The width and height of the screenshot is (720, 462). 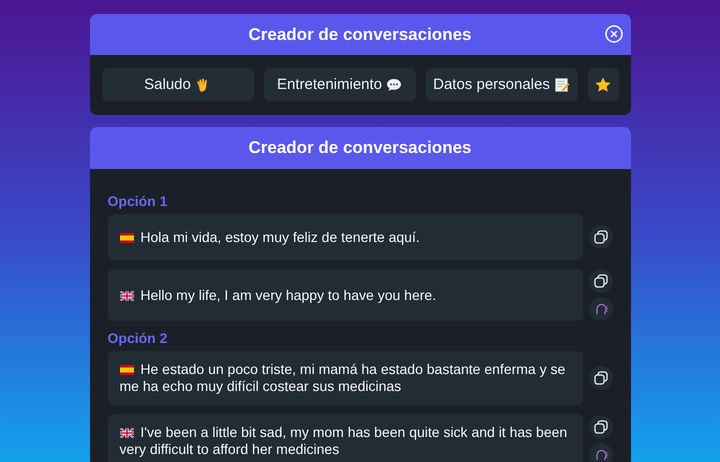 I want to click on option-heading: Opción 2, so click(x=138, y=338).